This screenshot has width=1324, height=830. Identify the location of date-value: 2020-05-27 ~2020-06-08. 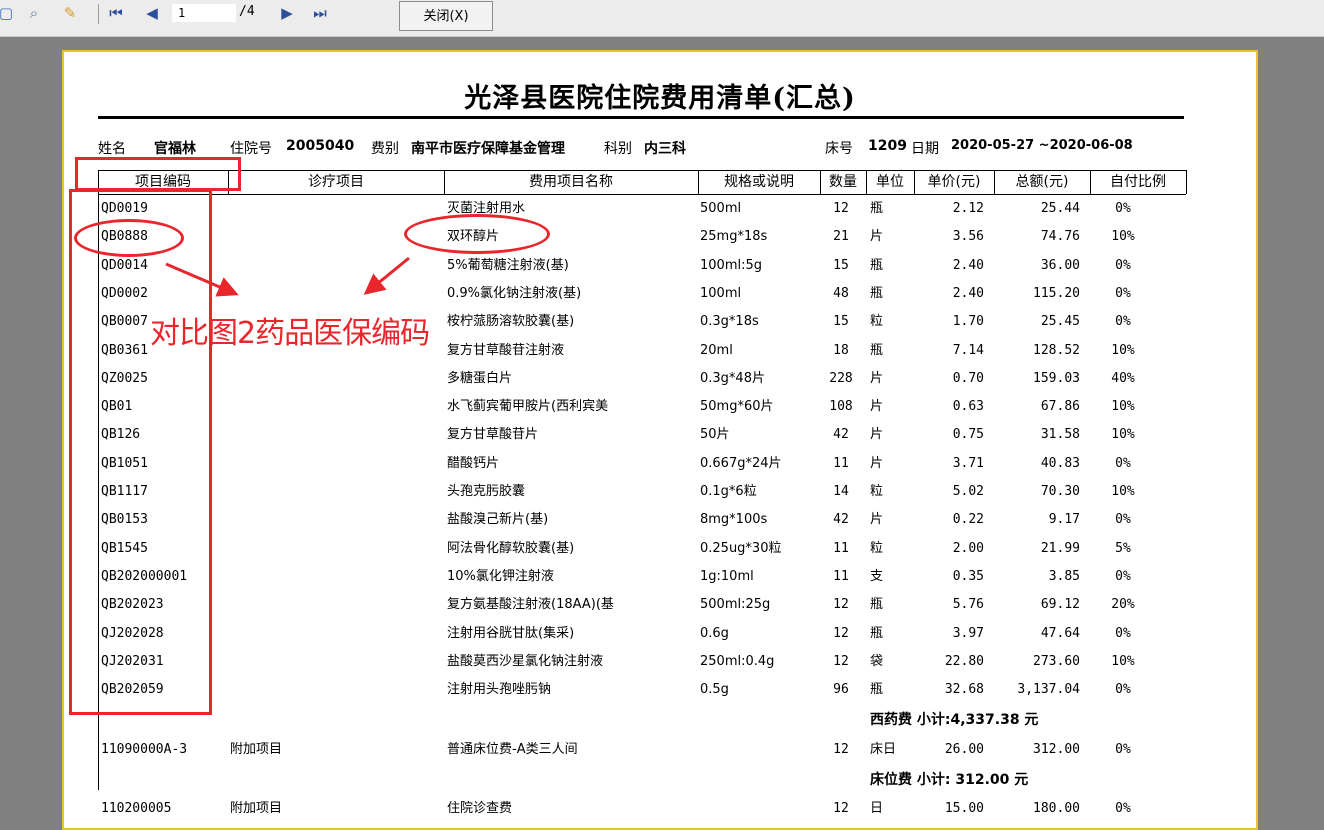
(1042, 145).